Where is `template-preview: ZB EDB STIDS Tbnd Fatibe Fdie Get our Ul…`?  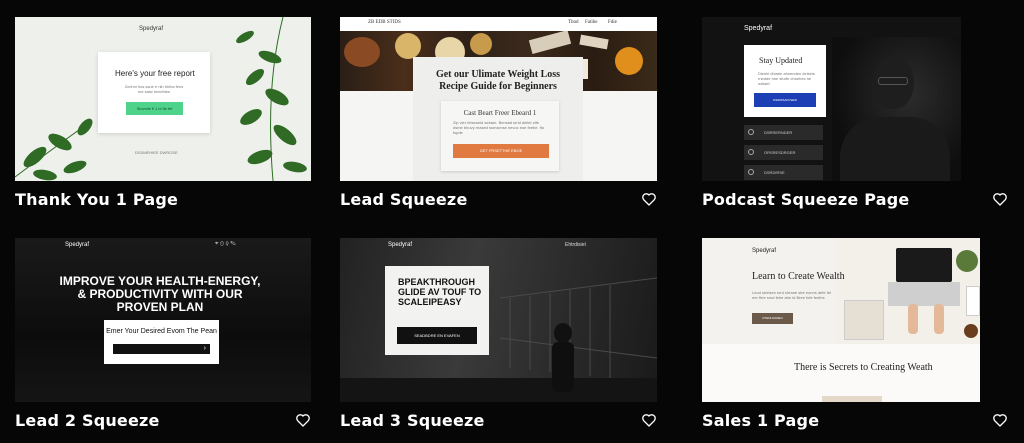
template-preview: ZB EDB STIDS Tbnd Fatibe Fdie Get our Ul… is located at coordinates (498, 99).